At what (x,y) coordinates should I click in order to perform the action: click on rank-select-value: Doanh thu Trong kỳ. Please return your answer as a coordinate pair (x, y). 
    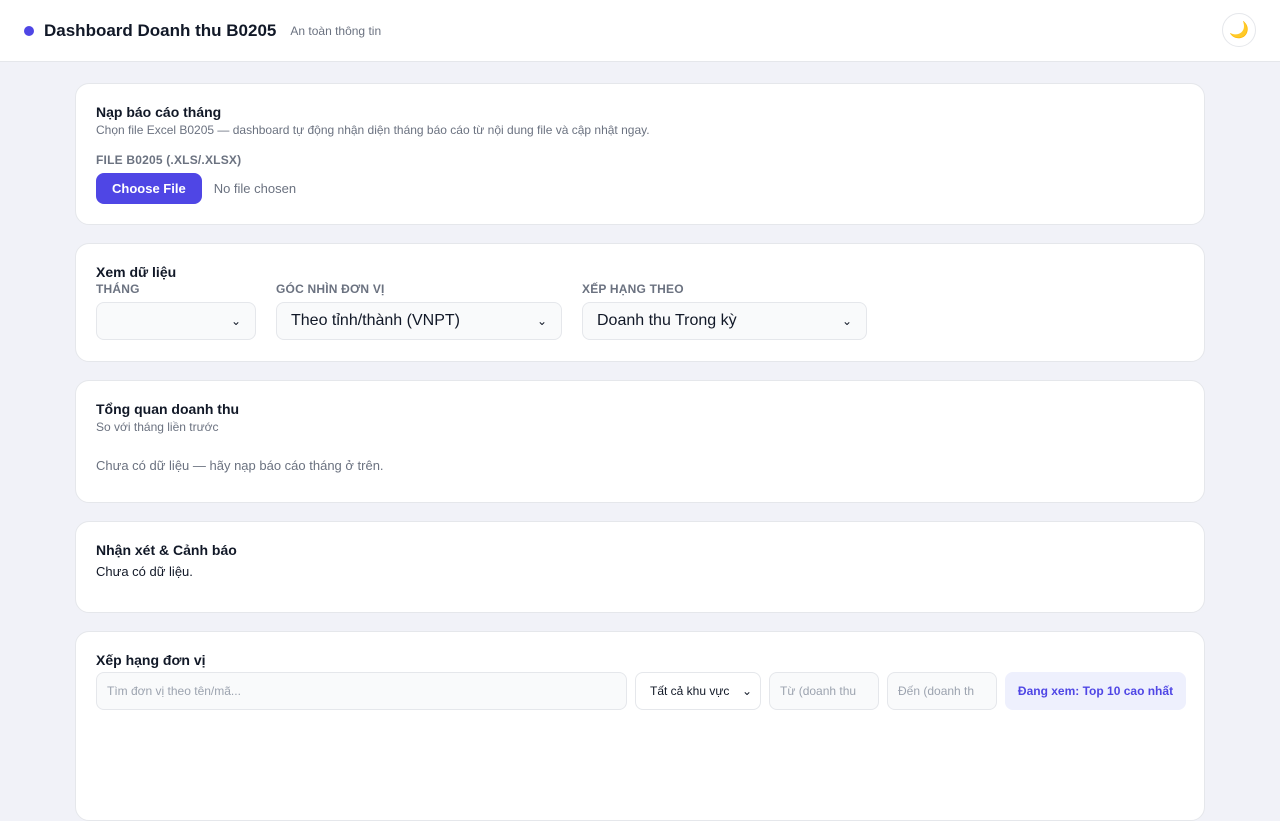
    Looking at the image, I should click on (667, 320).